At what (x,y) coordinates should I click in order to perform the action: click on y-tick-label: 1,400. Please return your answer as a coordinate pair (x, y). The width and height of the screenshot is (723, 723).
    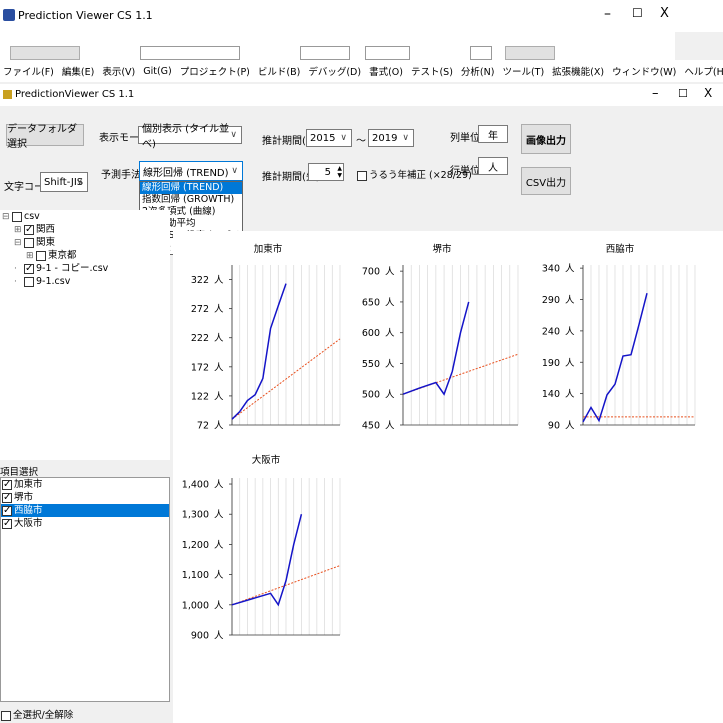
    Looking at the image, I should click on (195, 485).